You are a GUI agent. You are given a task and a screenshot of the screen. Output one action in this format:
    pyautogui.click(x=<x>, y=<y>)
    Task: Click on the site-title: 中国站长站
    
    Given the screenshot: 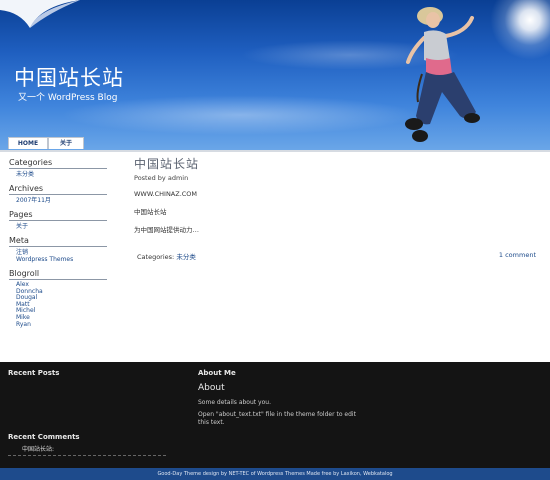 What is the action you would take?
    pyautogui.click(x=69, y=77)
    